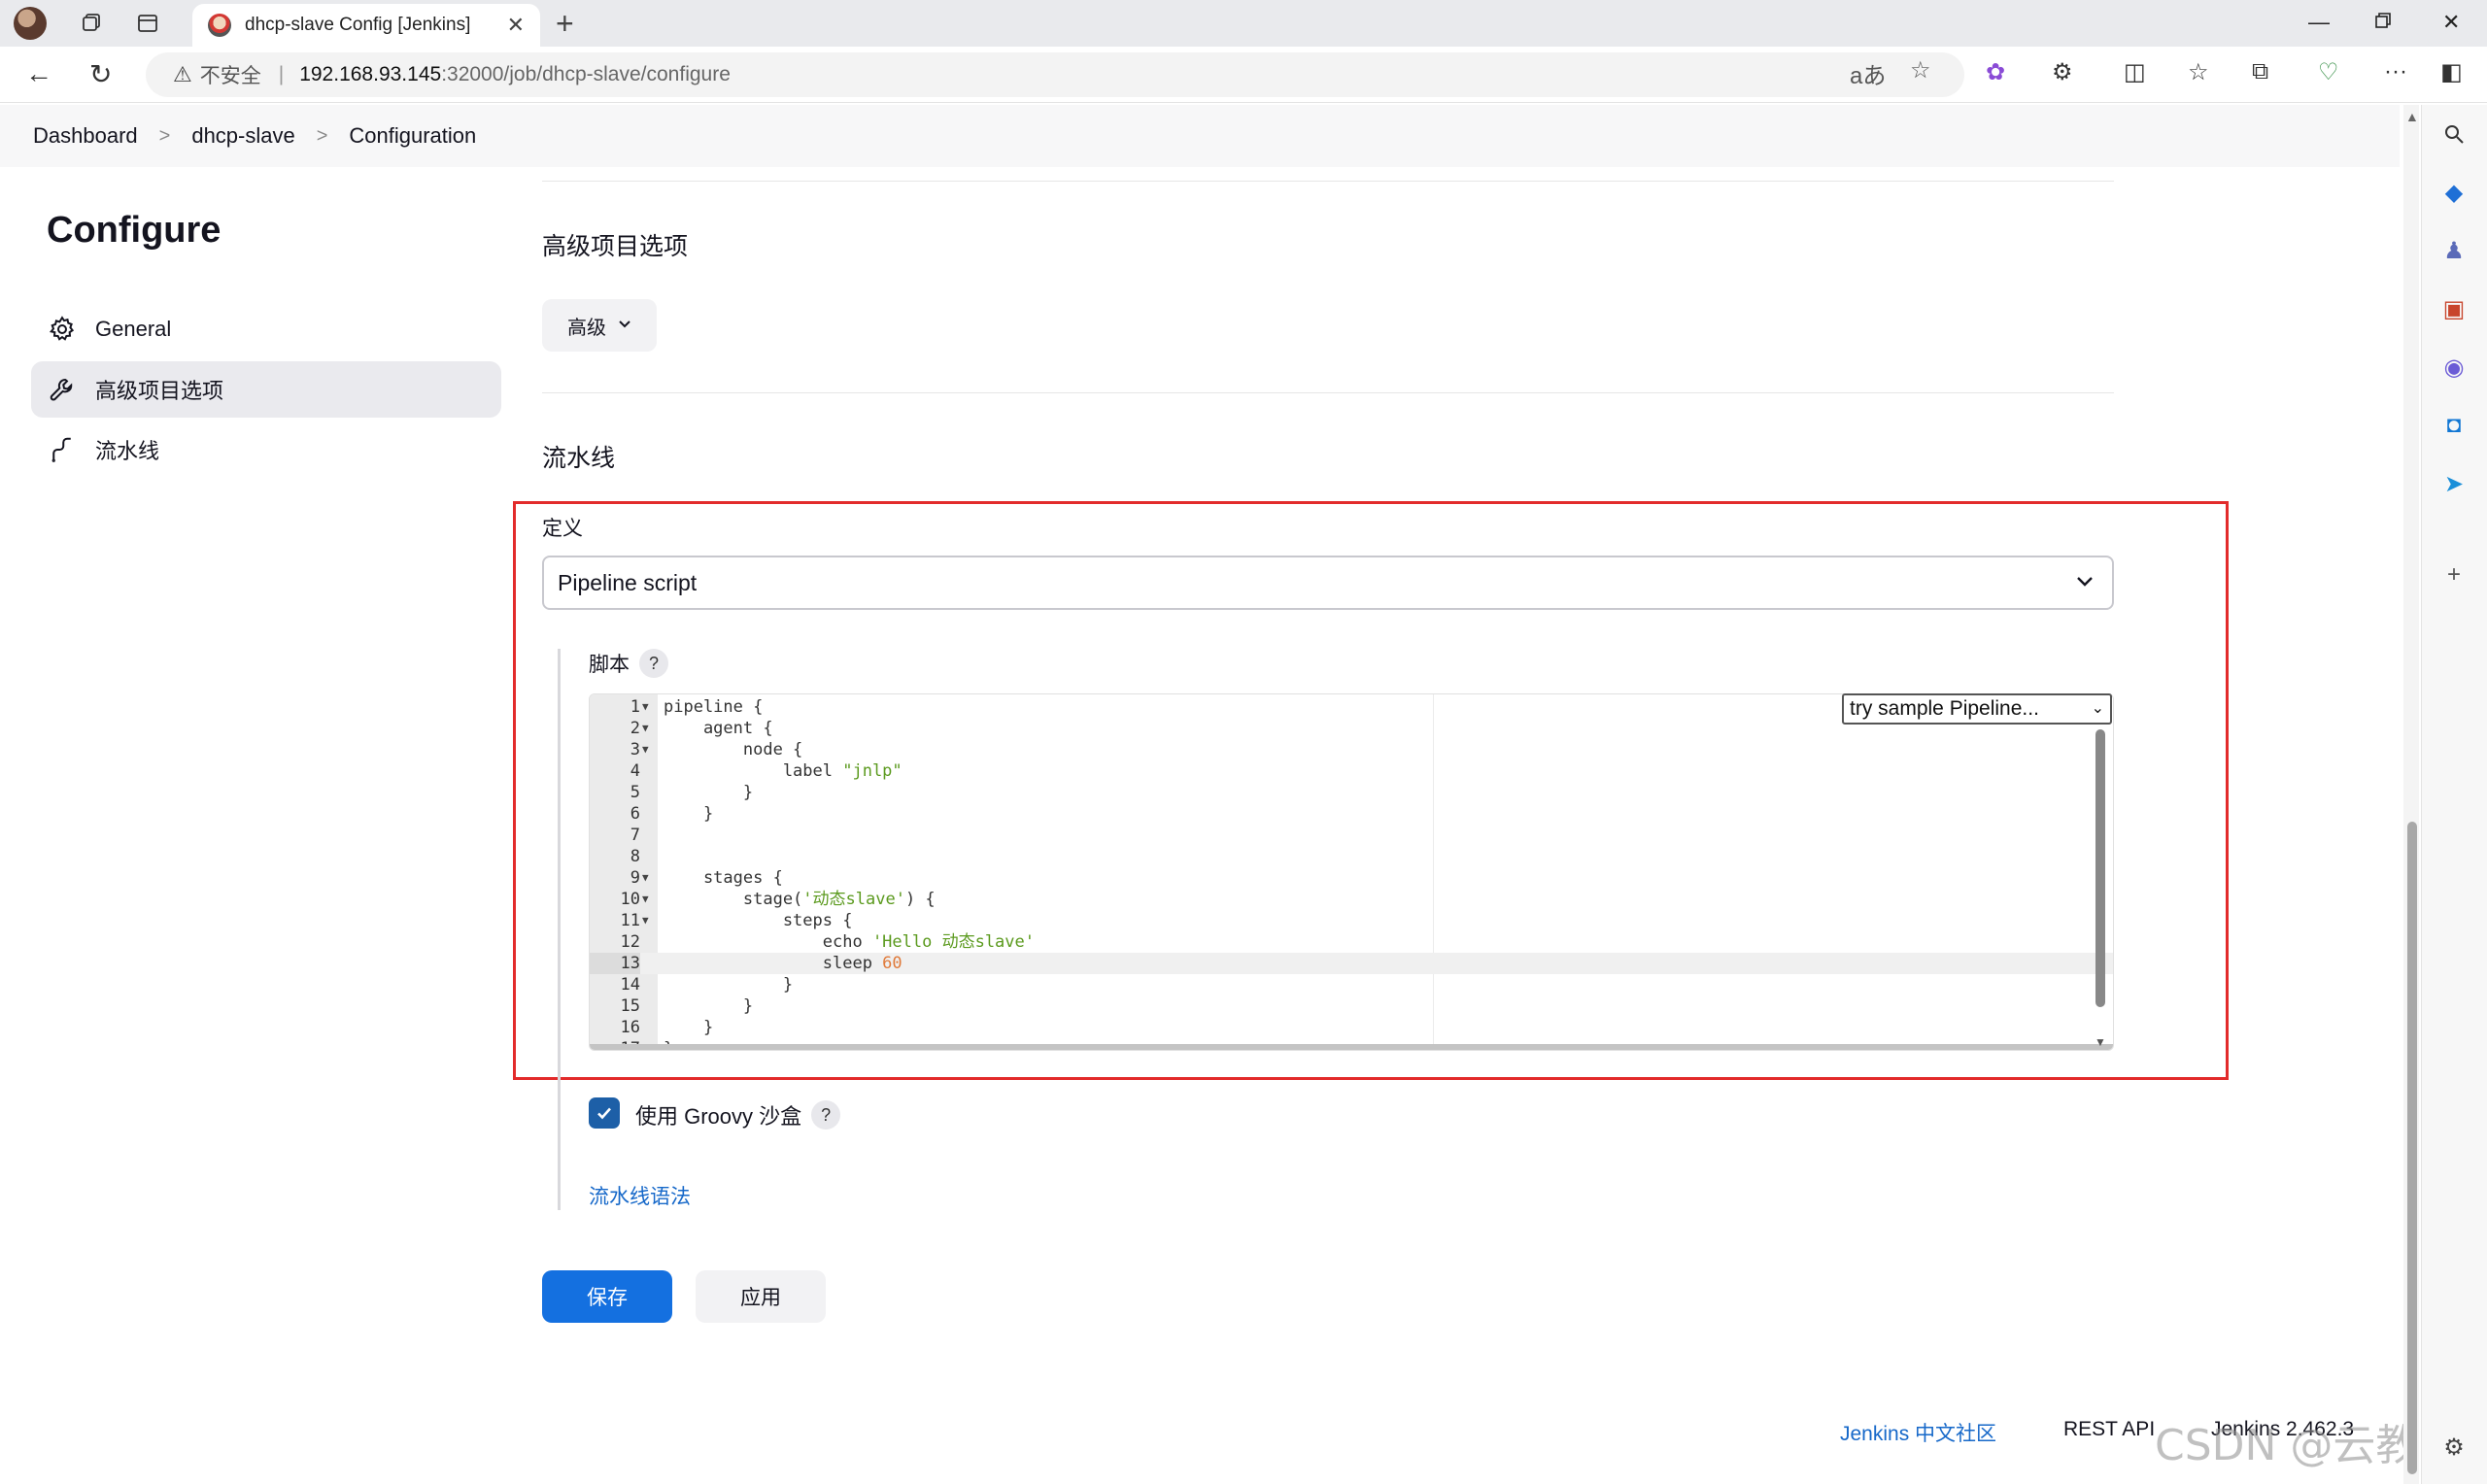 This screenshot has height=1484, width=2487. I want to click on collections-icon: ⧉, so click(2260, 72).